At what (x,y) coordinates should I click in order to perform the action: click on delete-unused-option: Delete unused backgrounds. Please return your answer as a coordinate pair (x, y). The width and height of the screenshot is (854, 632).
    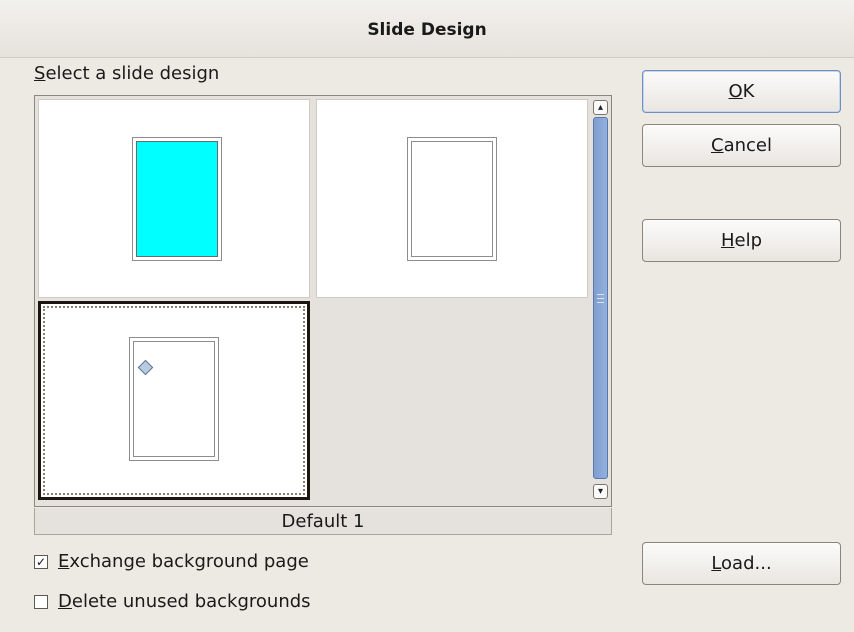
    Looking at the image, I should click on (172, 601).